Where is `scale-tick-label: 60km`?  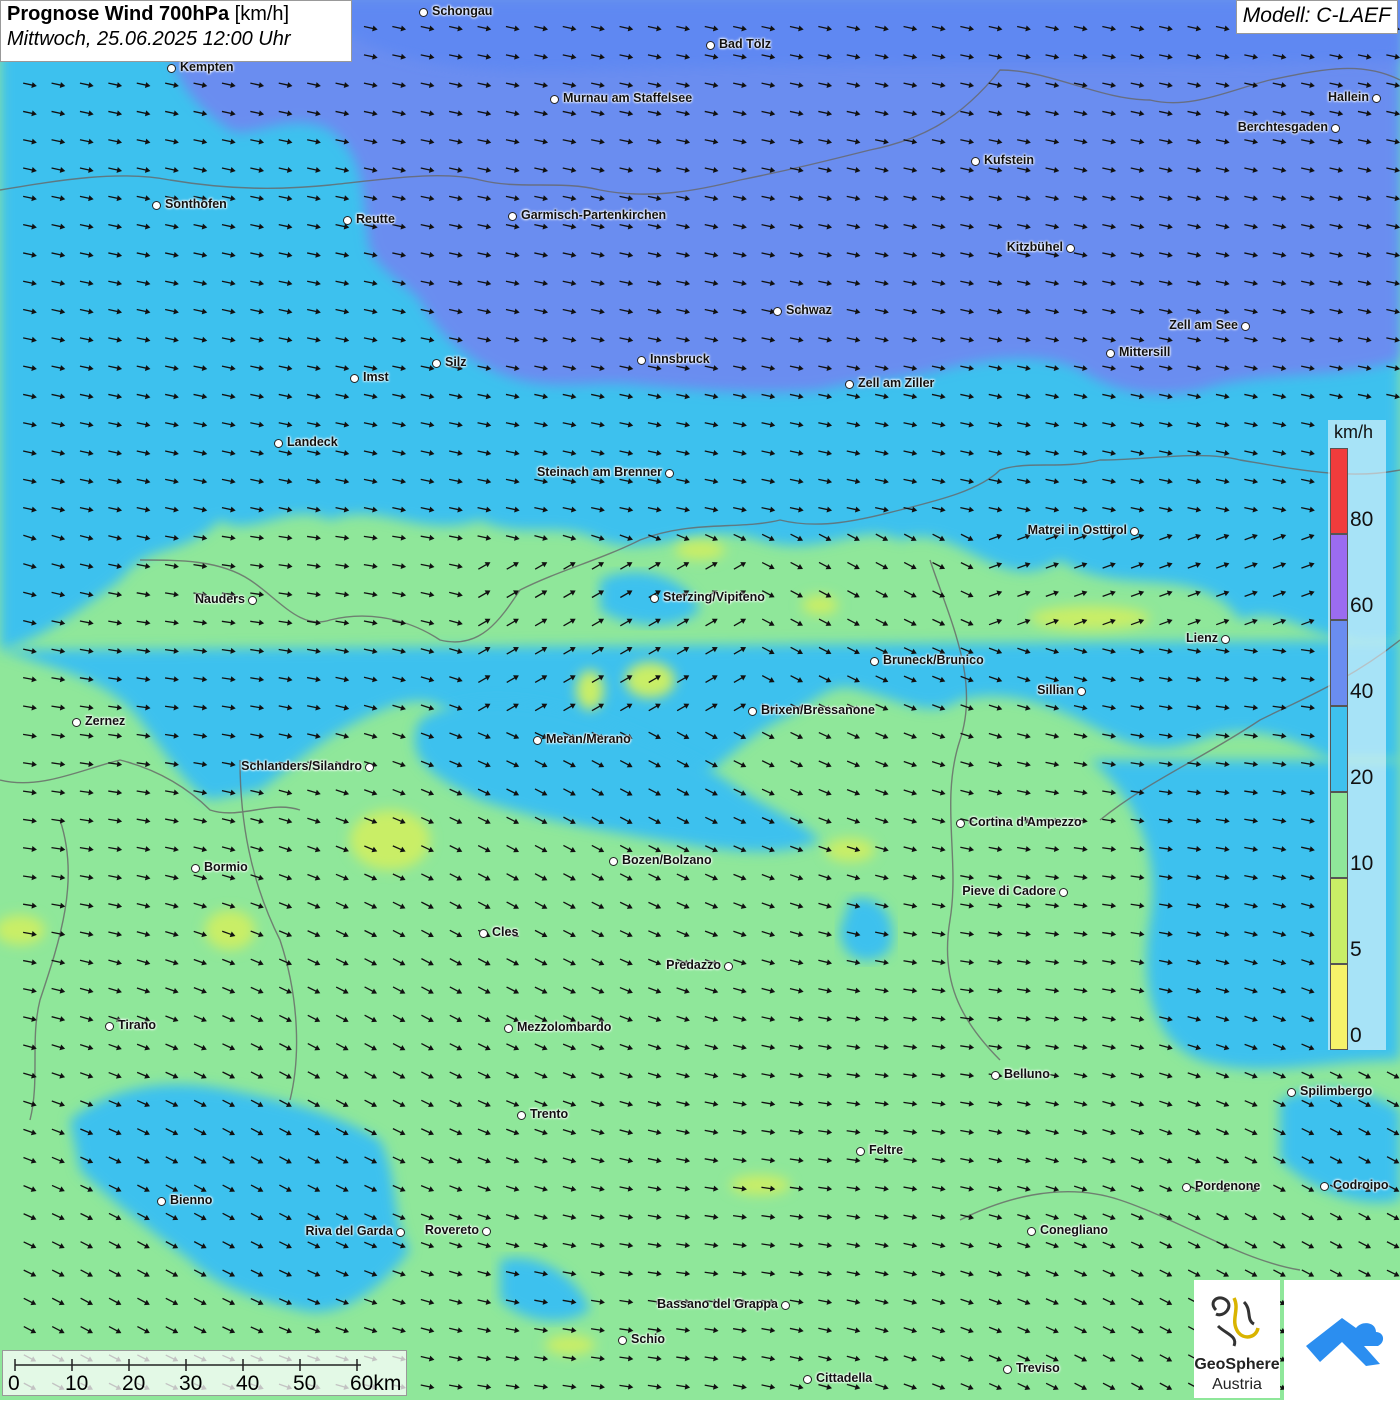
scale-tick-label: 60km is located at coordinates (376, 1383).